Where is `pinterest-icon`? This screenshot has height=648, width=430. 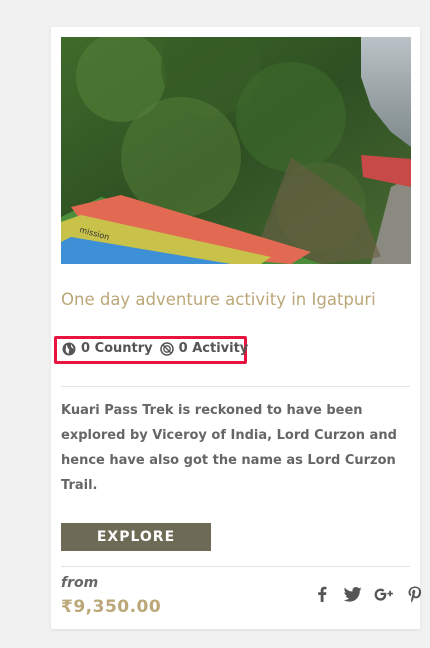 pinterest-icon is located at coordinates (415, 594).